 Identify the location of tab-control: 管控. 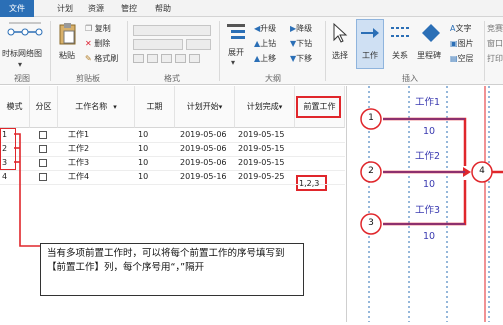
(129, 8).